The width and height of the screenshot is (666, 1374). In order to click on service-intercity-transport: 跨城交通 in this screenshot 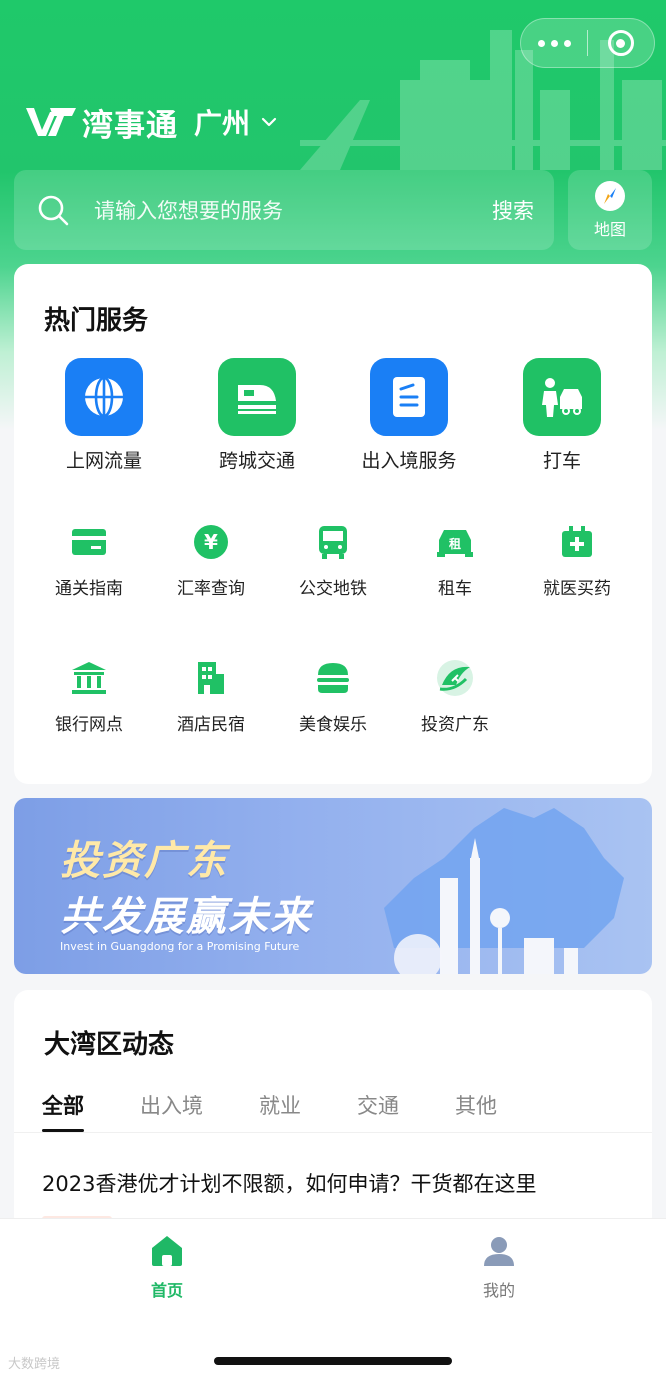, I will do `click(257, 415)`.